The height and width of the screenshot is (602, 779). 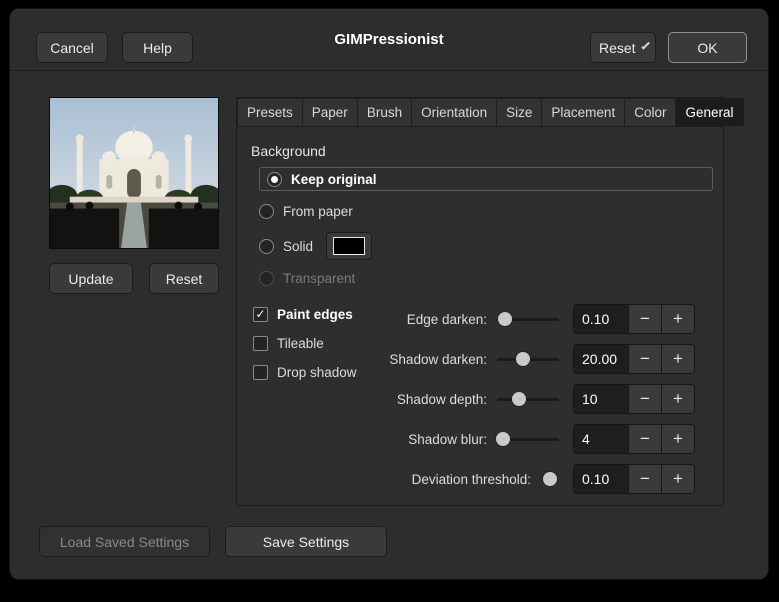 I want to click on deviation-threshold-slider, so click(x=550, y=479).